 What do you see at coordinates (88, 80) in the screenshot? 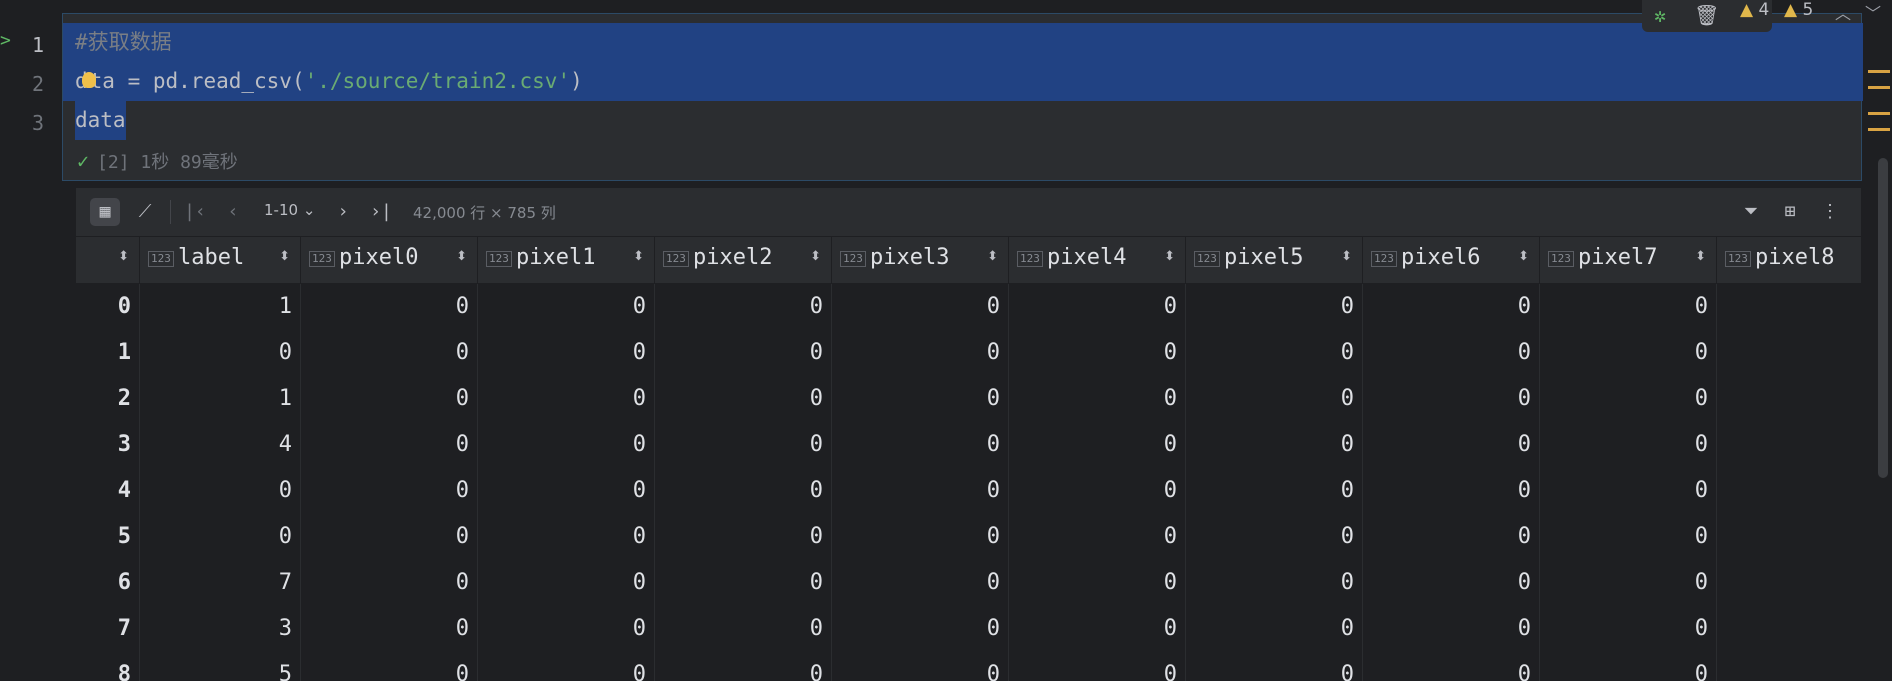
I see `lightbulb-icon` at bounding box center [88, 80].